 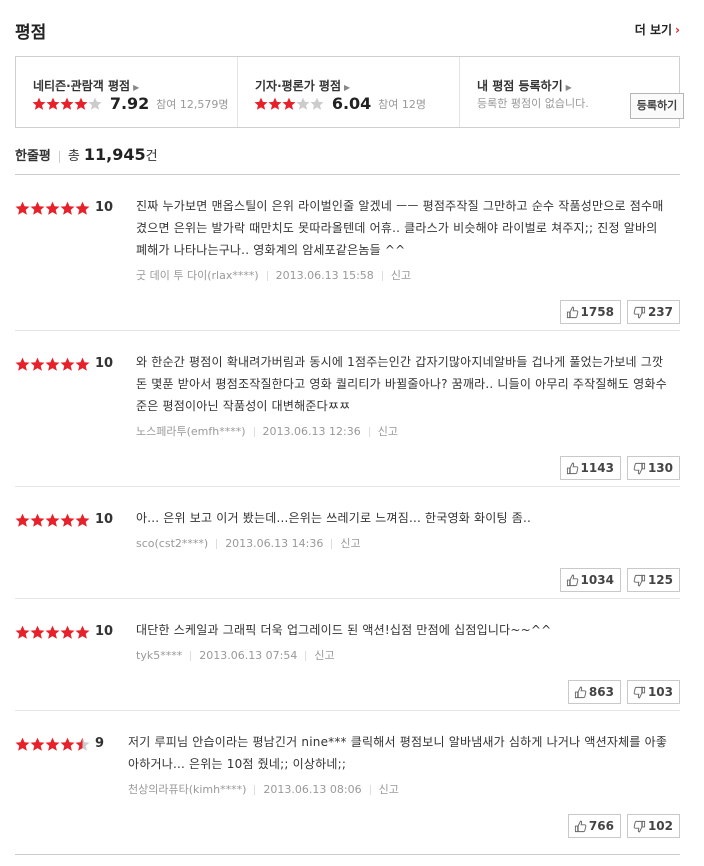 I want to click on critic-score: 6.04, so click(x=351, y=103).